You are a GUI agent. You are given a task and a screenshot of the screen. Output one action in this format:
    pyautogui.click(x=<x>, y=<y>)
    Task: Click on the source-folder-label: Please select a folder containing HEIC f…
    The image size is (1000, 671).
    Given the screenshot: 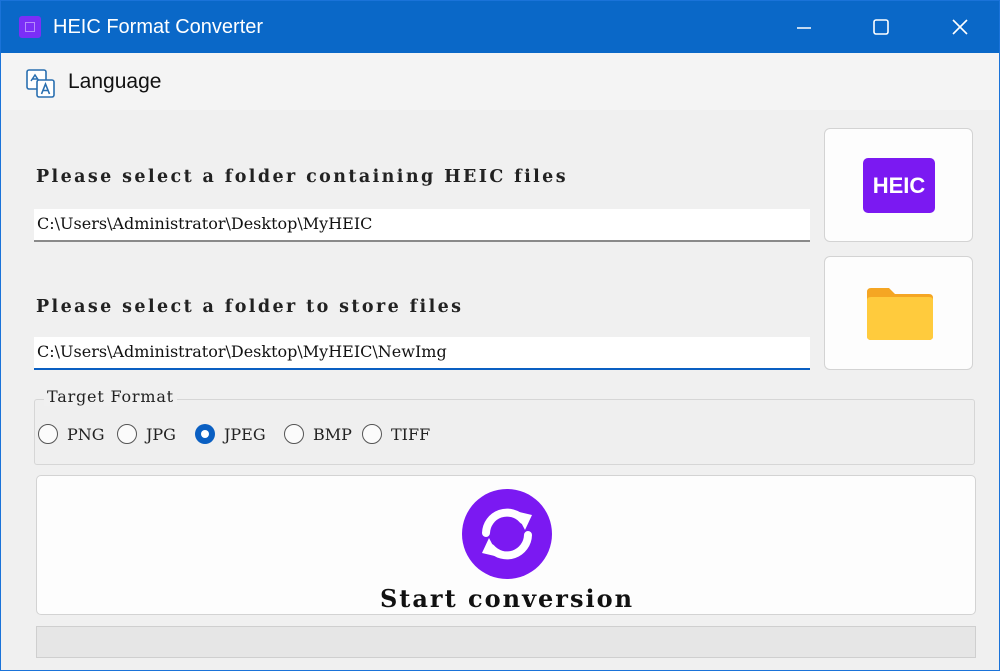 What is the action you would take?
    pyautogui.click(x=302, y=177)
    